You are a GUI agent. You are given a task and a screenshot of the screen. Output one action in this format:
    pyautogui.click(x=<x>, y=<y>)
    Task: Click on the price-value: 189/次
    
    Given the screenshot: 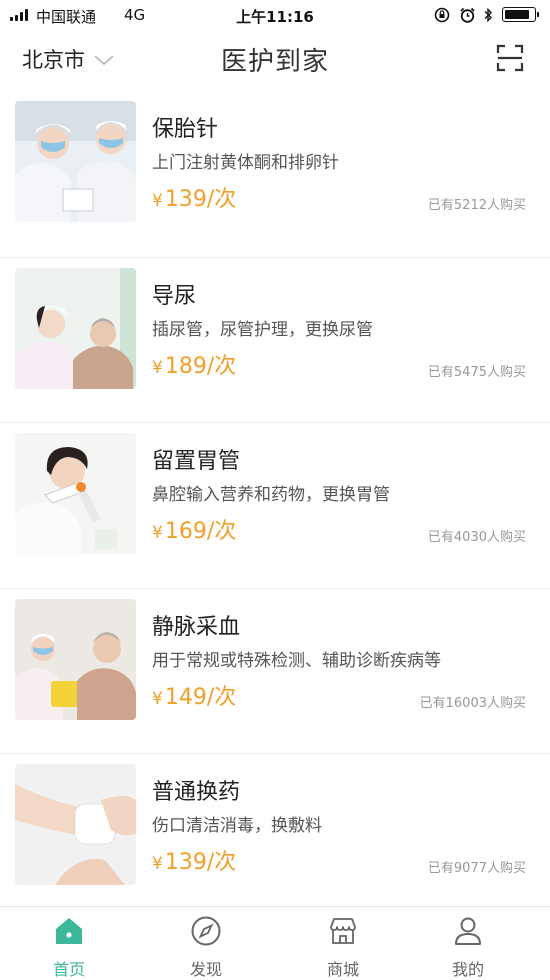 What is the action you would take?
    pyautogui.click(x=200, y=366)
    